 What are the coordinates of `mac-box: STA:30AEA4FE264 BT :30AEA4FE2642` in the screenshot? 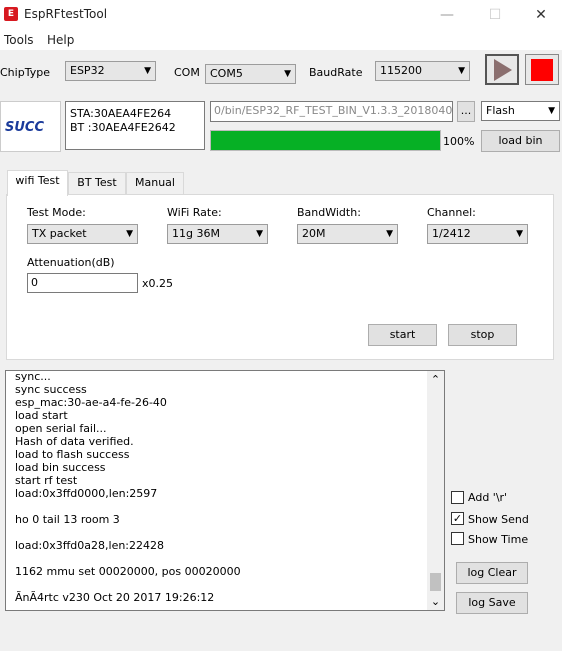 It's located at (135, 125).